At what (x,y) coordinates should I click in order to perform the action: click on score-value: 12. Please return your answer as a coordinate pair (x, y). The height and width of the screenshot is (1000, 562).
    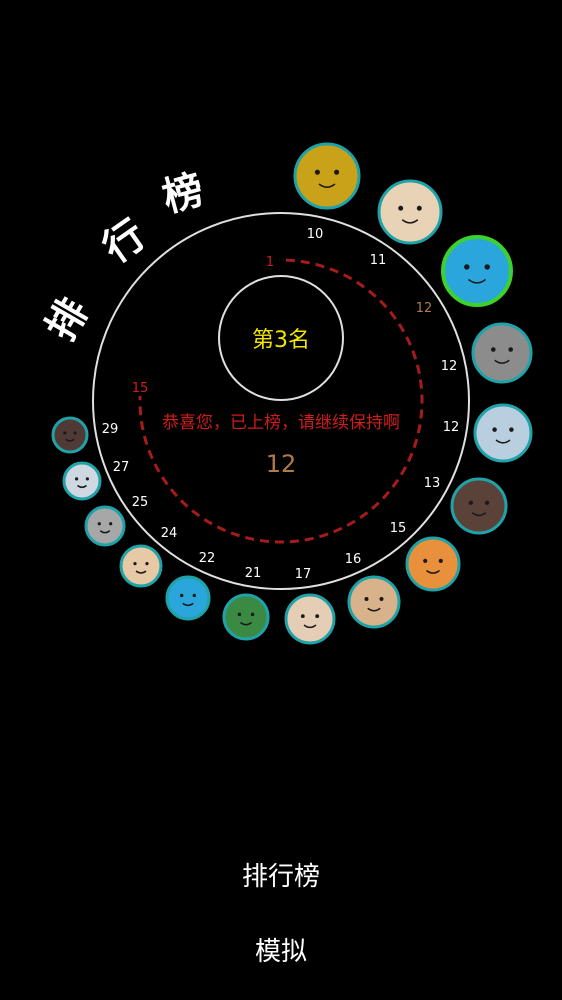
    Looking at the image, I should click on (281, 464).